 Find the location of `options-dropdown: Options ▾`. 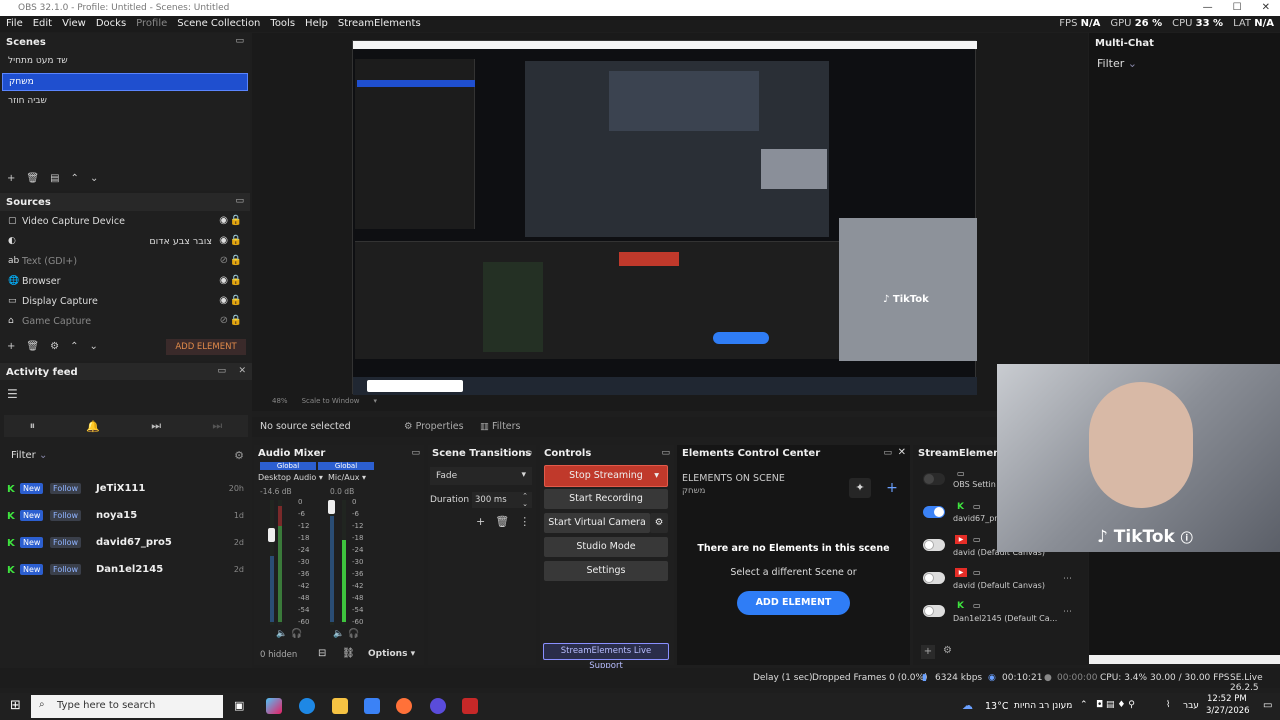

options-dropdown: Options ▾ is located at coordinates (391, 654).